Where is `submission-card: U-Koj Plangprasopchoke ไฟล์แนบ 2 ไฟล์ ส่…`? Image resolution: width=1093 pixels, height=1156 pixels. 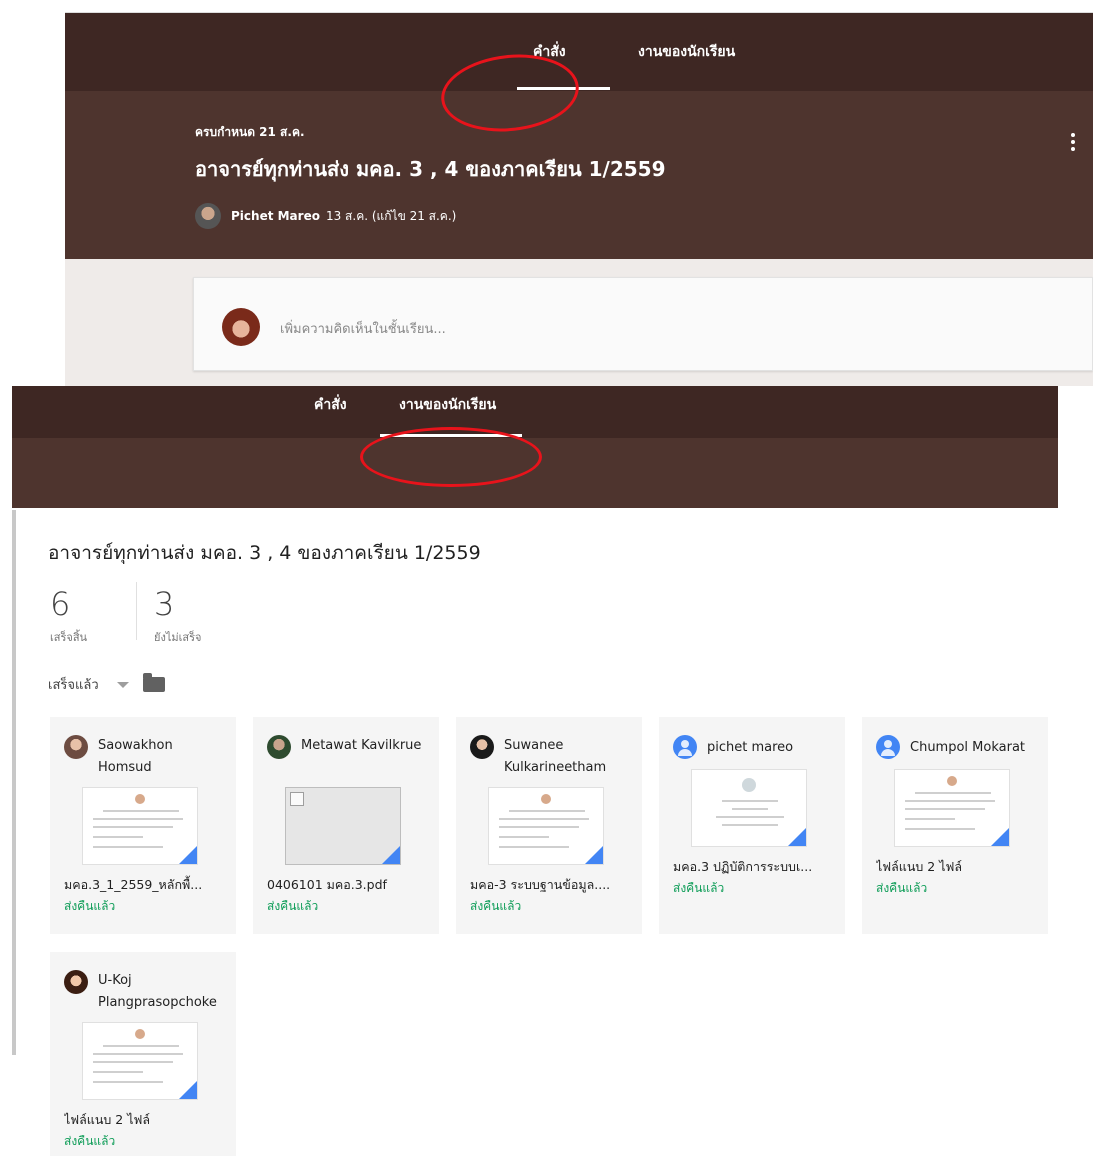 submission-card: U-Koj Plangprasopchoke ไฟล์แนบ 2 ไฟล์ ส่… is located at coordinates (143, 1054).